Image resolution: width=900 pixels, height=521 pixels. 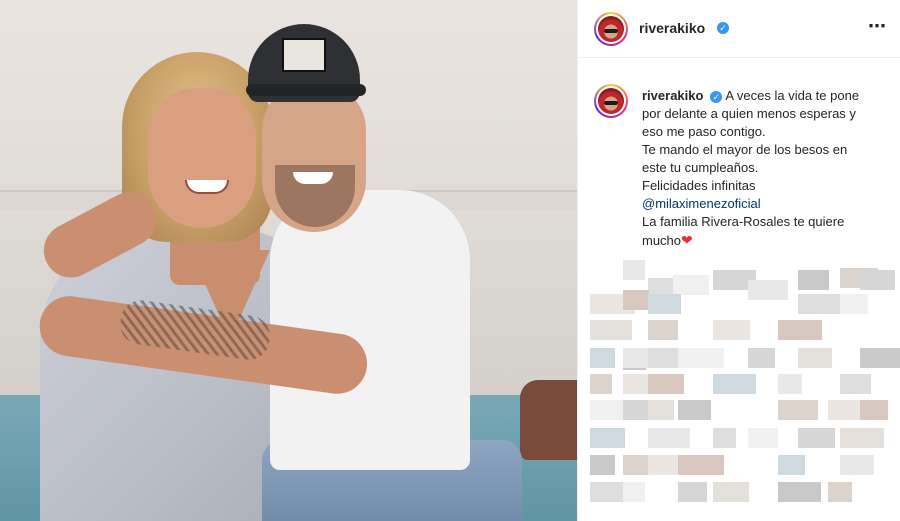 What do you see at coordinates (672, 28) in the screenshot?
I see `post-username: riverakiko` at bounding box center [672, 28].